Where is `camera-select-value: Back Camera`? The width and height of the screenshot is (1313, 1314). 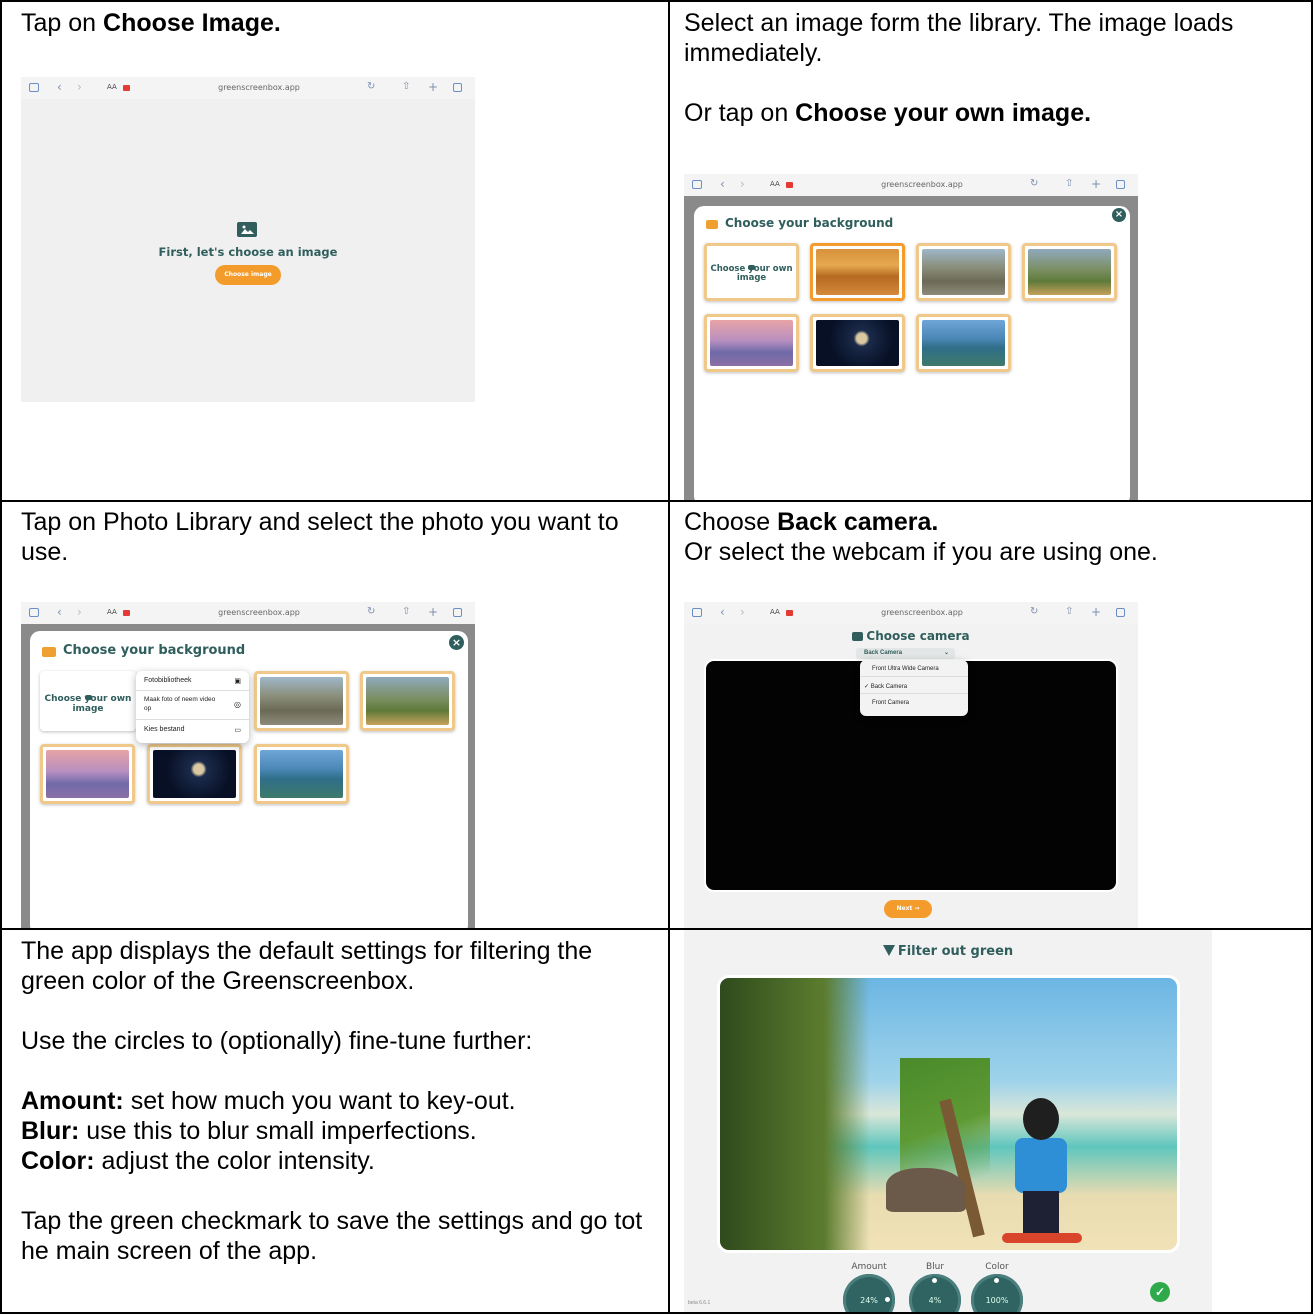
camera-select-value: Back Camera is located at coordinates (883, 653).